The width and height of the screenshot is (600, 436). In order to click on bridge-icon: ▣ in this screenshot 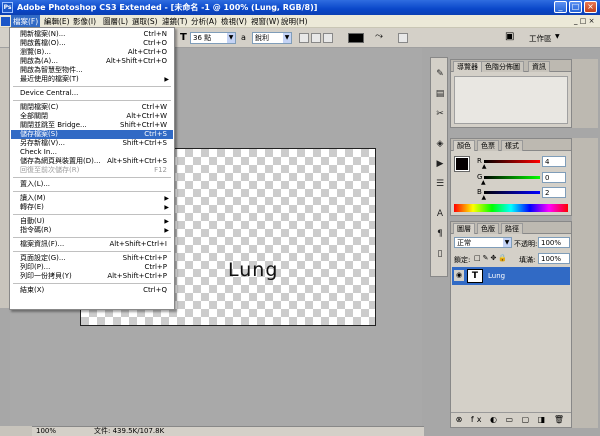, I will do `click(509, 36)`.